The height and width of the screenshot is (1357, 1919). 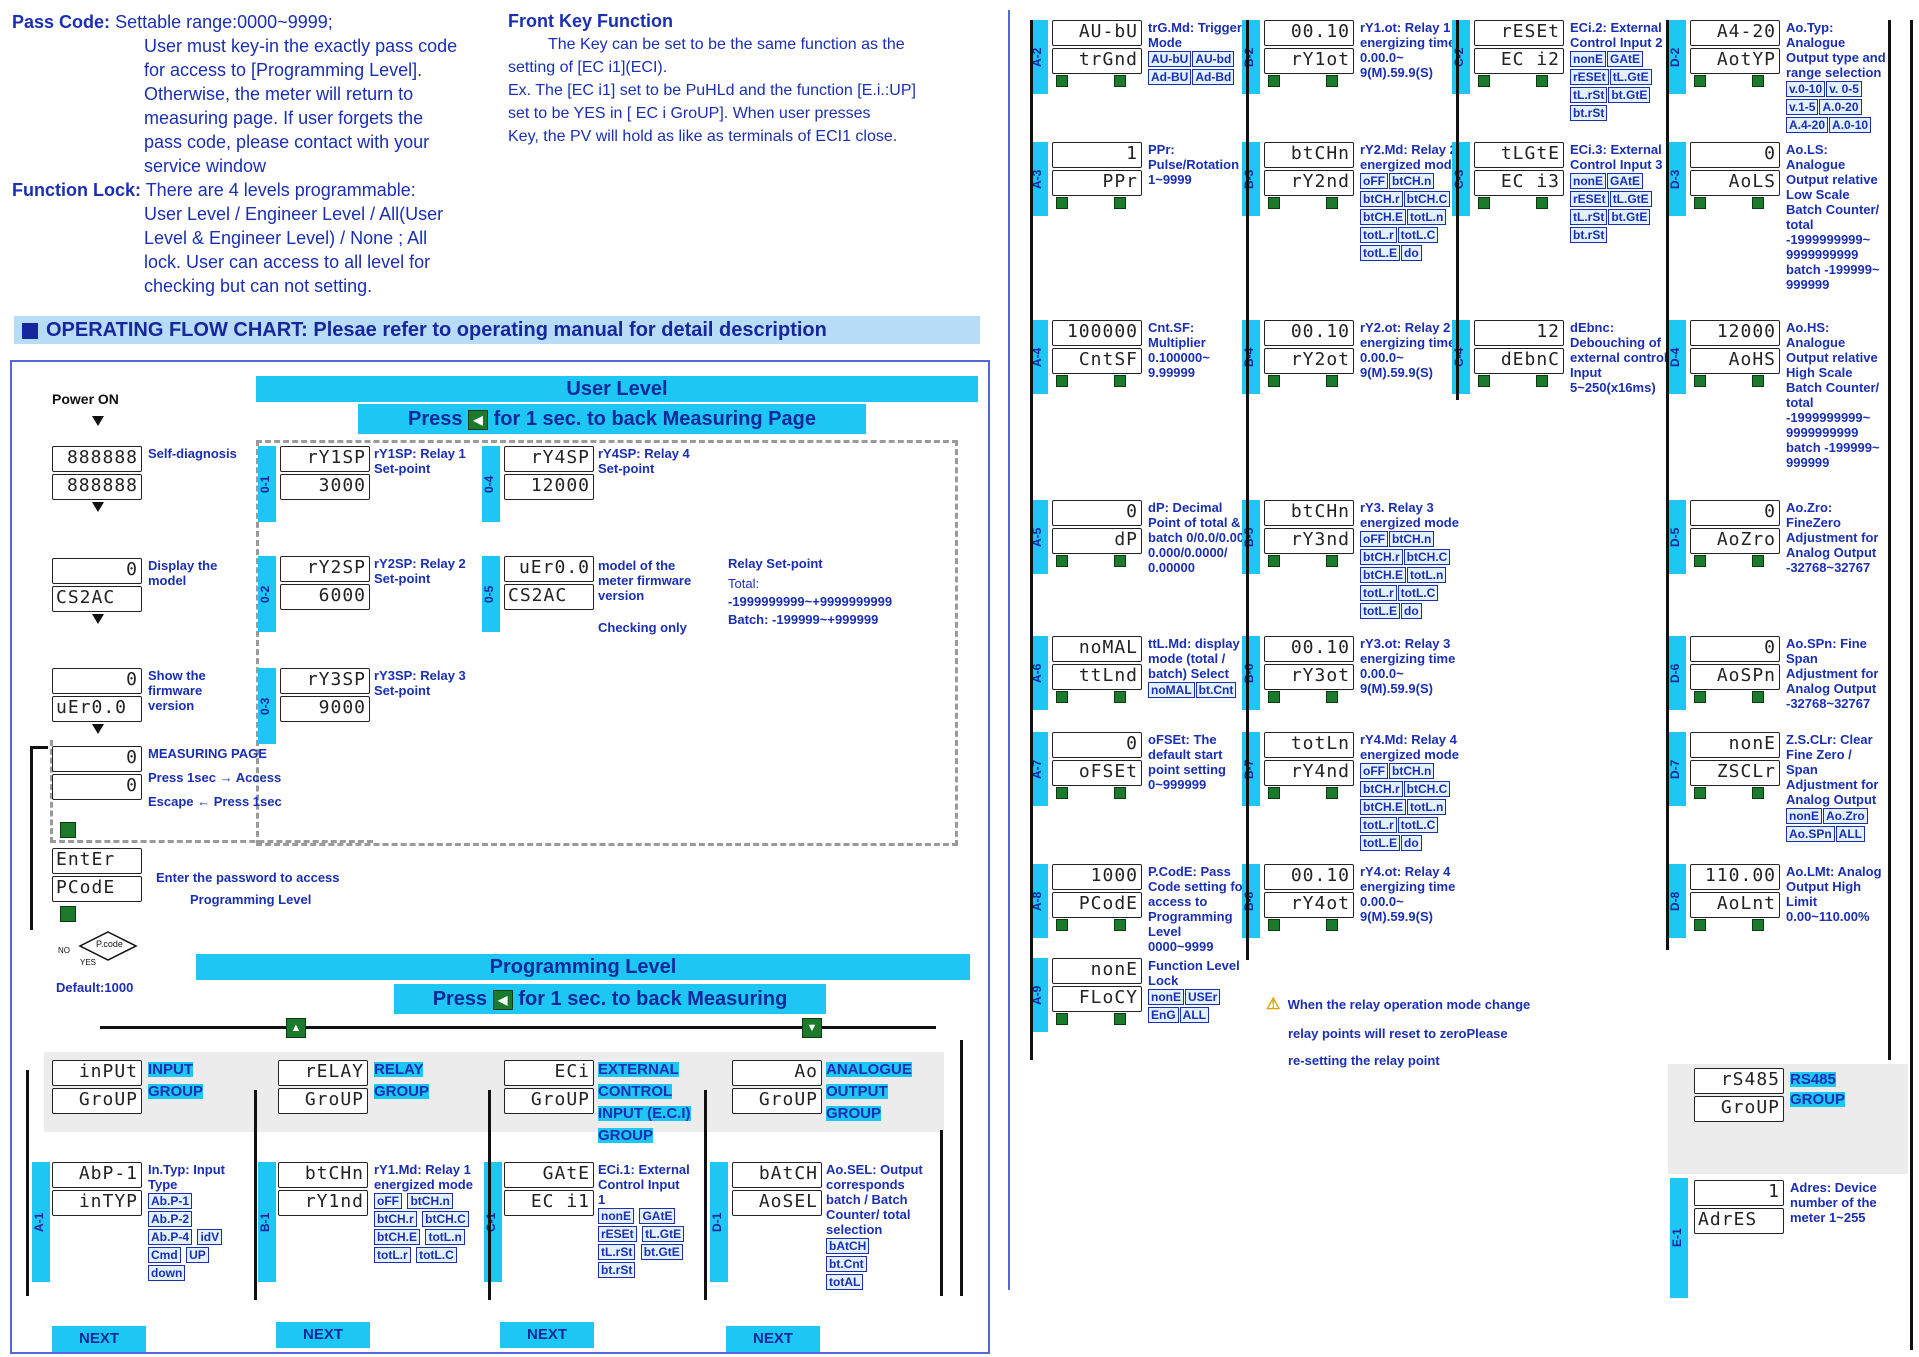 I want to click on function-lock-line: There are 4 levels programmable:, so click(x=280, y=190).